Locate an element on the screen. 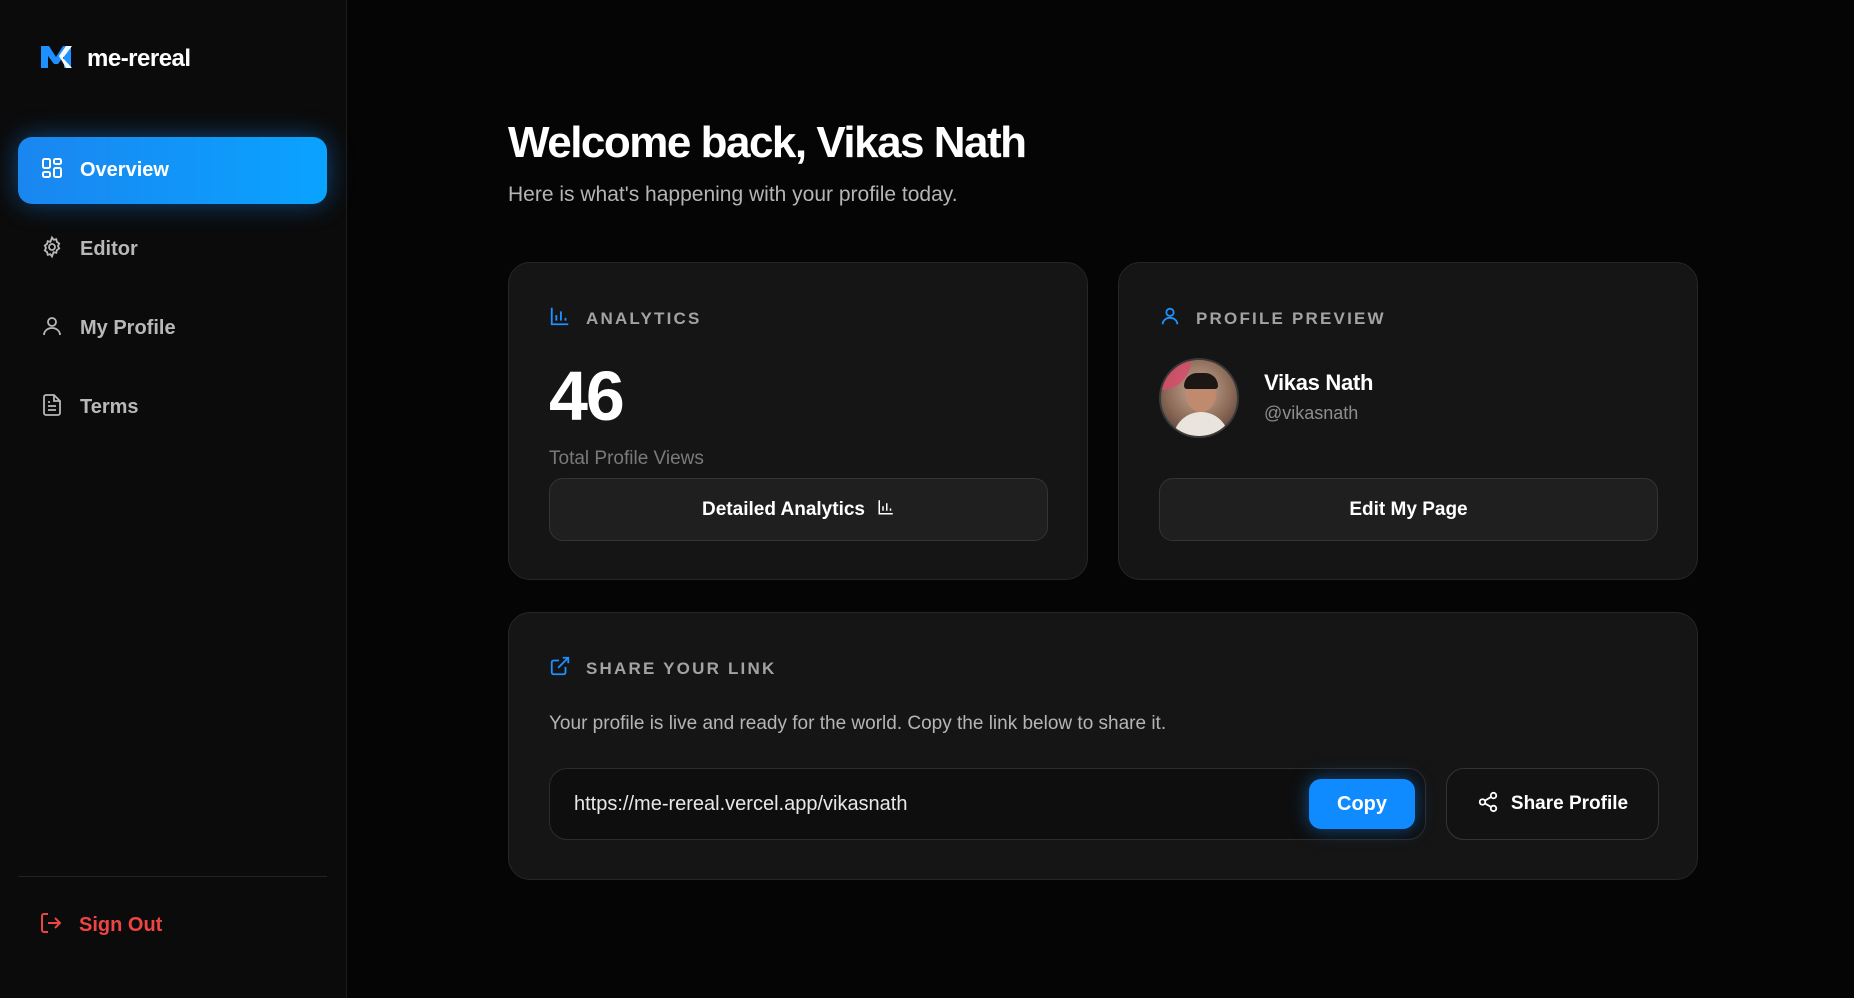  grid-icon is located at coordinates (52, 170).